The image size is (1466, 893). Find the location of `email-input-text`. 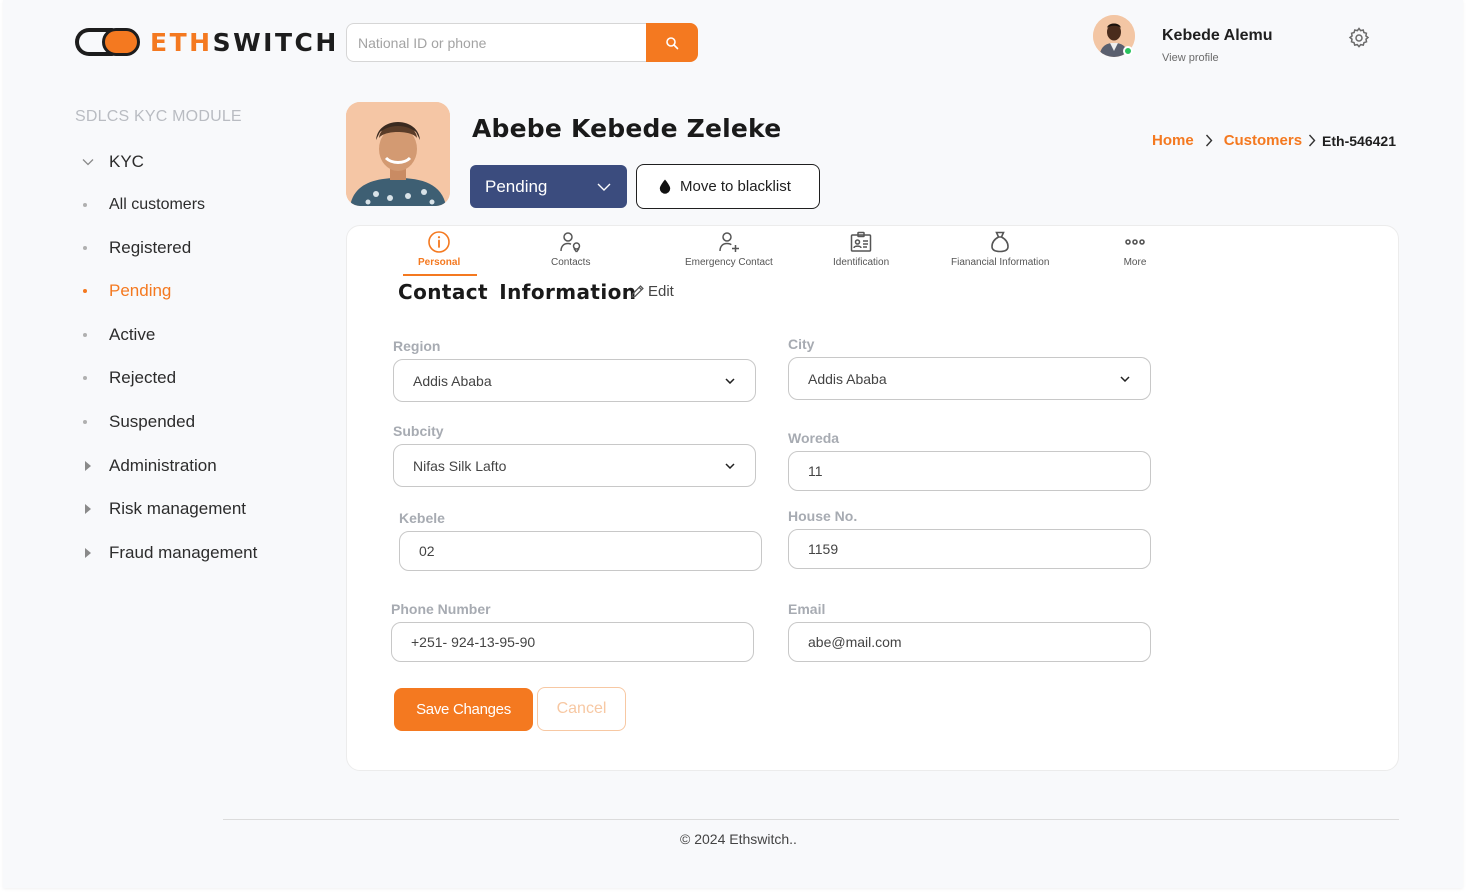

email-input-text is located at coordinates (969, 642).